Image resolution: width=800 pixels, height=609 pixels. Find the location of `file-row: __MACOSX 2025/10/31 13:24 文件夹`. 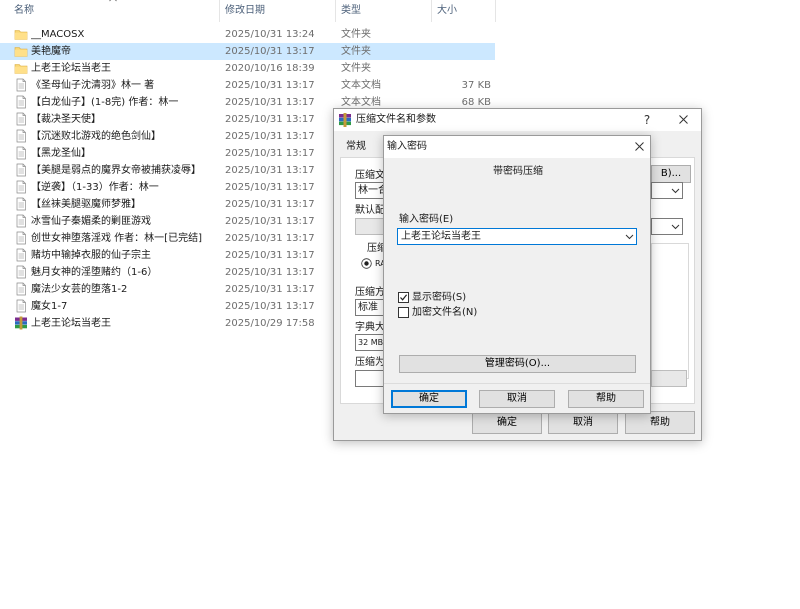

file-row: __MACOSX 2025/10/31 13:24 文件夹 is located at coordinates (247, 34).